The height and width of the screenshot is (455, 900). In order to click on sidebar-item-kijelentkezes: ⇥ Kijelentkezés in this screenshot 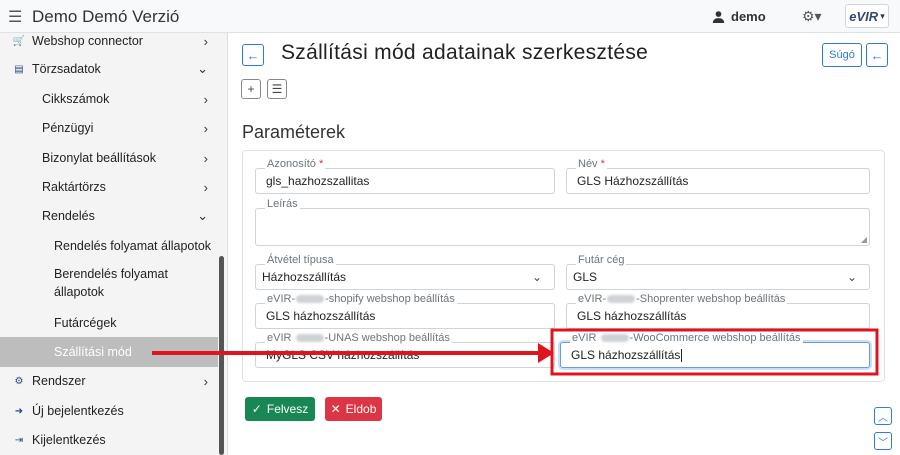, I will do `click(109, 440)`.